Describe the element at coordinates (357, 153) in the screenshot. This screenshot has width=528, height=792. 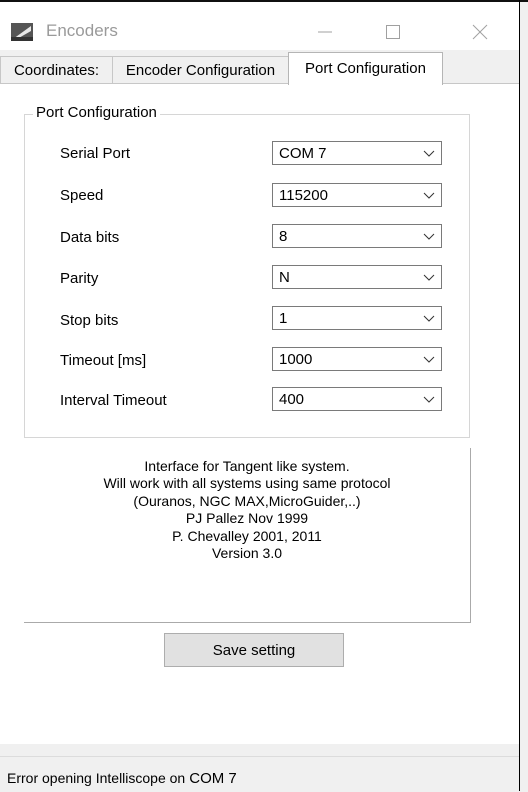
I see `serial-port-select: COM 7` at that location.